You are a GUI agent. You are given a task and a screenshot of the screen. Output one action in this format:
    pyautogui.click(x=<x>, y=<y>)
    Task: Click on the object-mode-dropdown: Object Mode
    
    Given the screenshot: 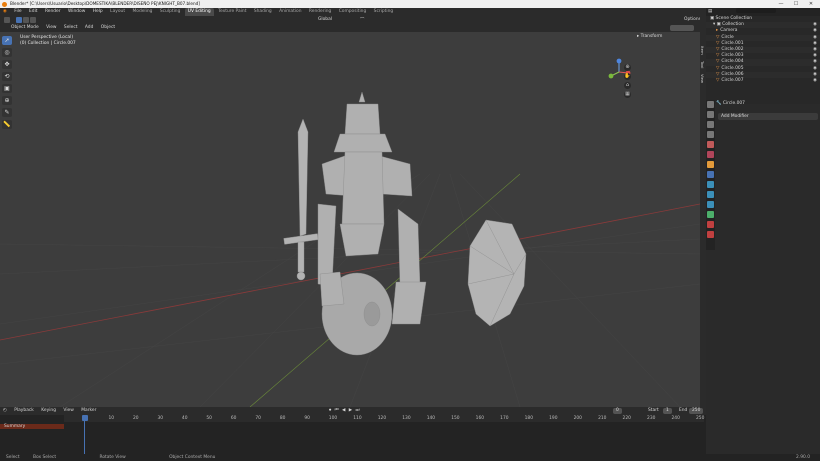 What is the action you would take?
    pyautogui.click(x=25, y=28)
    